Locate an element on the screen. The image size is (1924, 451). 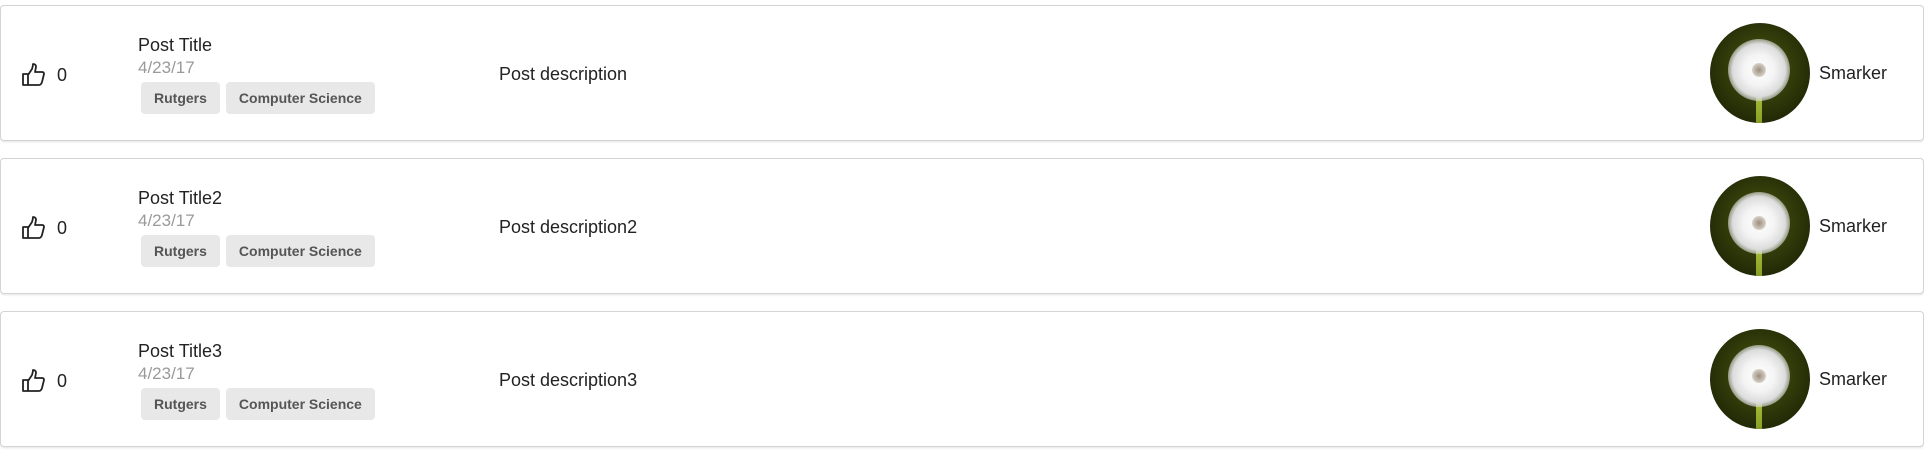
post-title: Post Title3 is located at coordinates (256, 351).